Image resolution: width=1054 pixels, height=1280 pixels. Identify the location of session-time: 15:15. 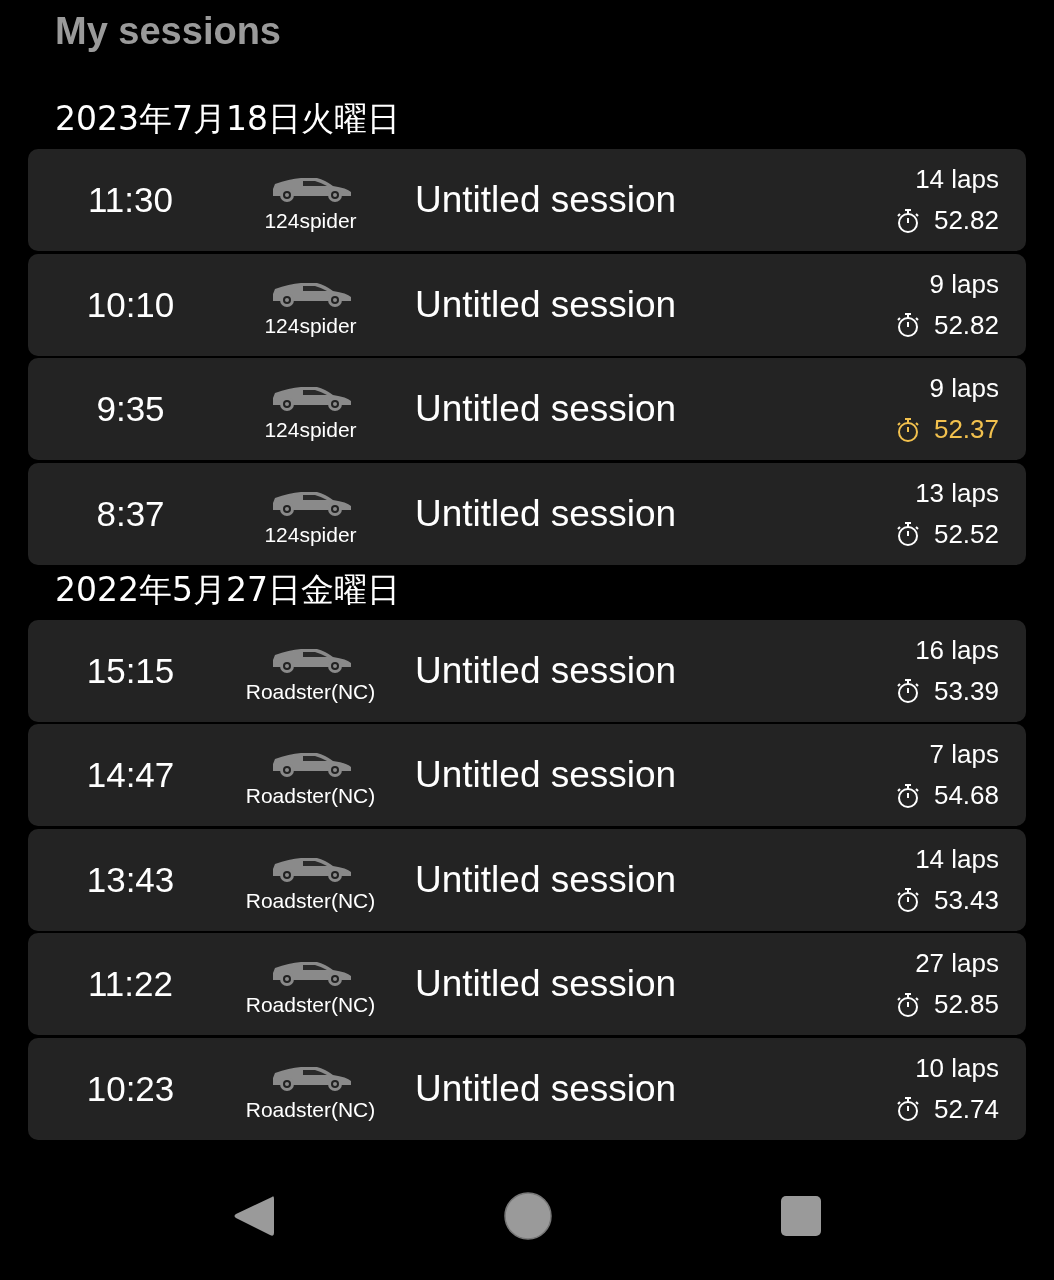
(130, 670).